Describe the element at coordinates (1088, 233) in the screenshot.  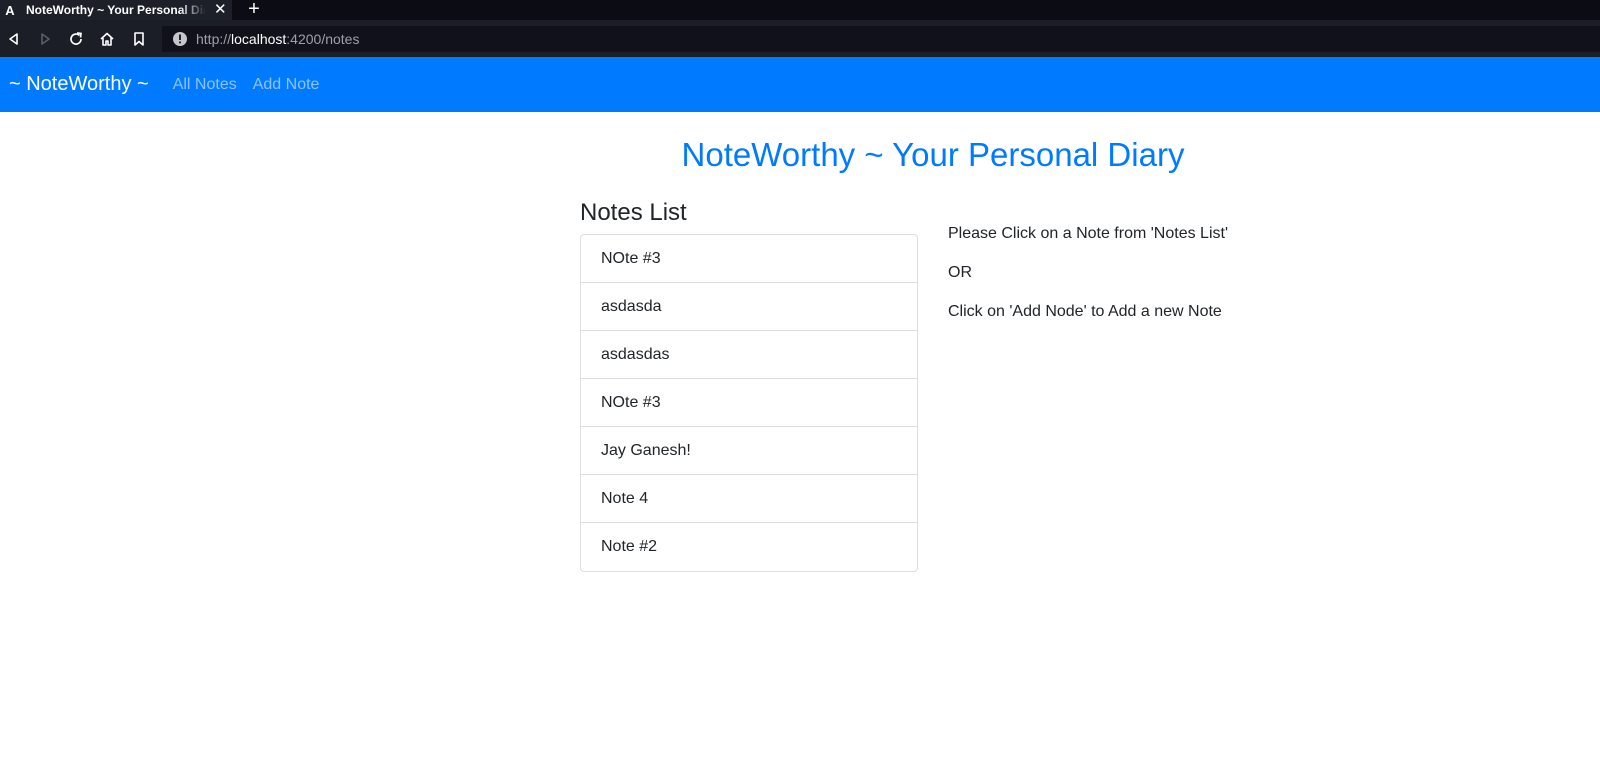
I see `hint-line-select: Please Click on a Note from 'Notes List'` at that location.